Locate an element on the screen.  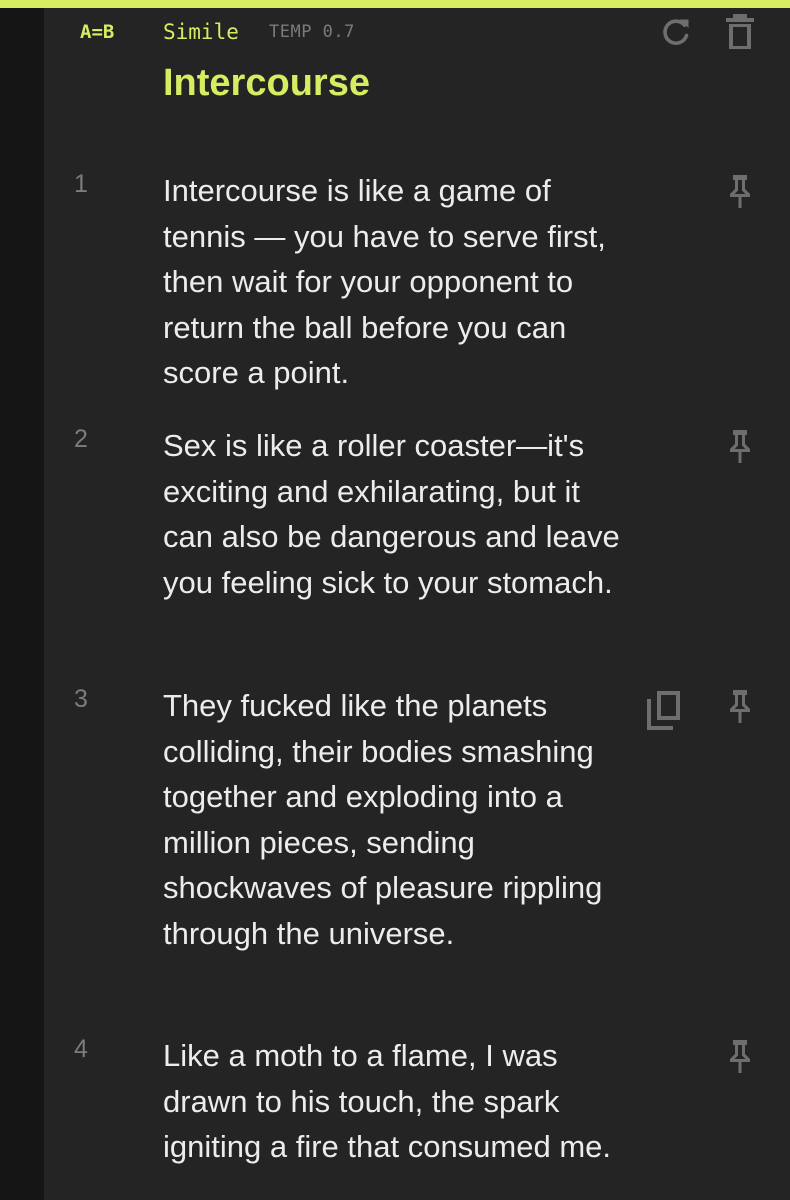
header: A=B Simile TEMP 0.7 is located at coordinates (417, 33).